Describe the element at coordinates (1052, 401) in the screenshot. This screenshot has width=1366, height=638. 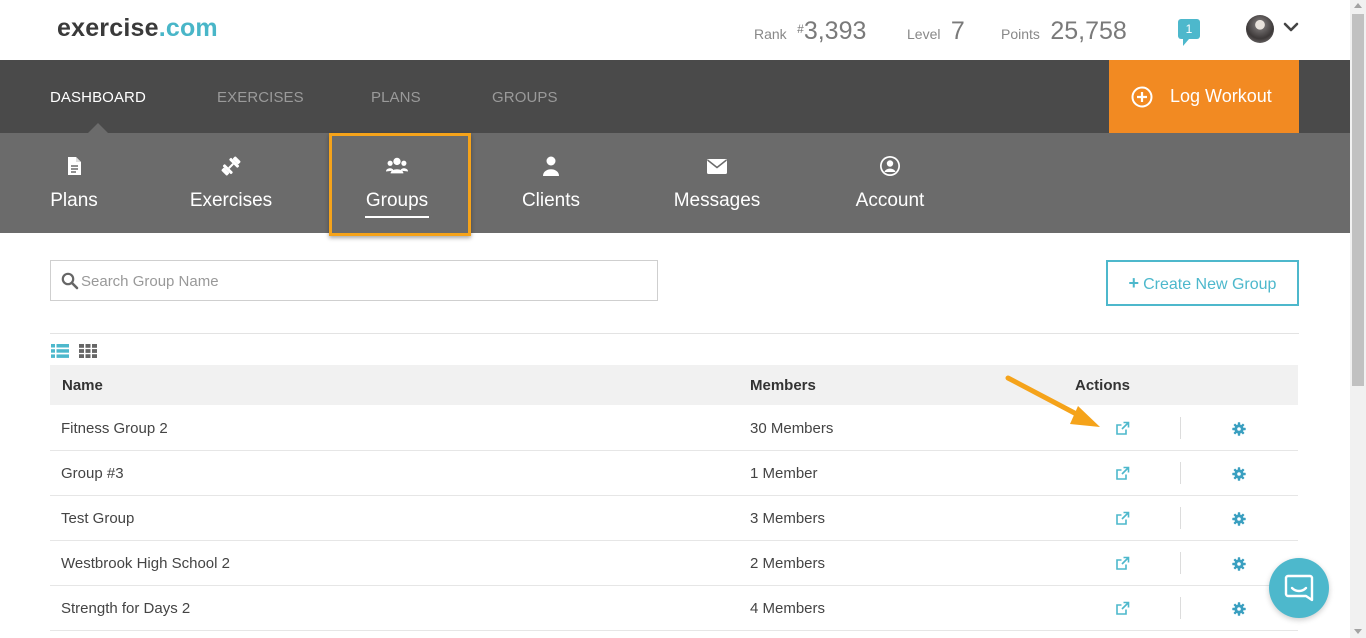
I see `annotation-arrow-icon` at that location.